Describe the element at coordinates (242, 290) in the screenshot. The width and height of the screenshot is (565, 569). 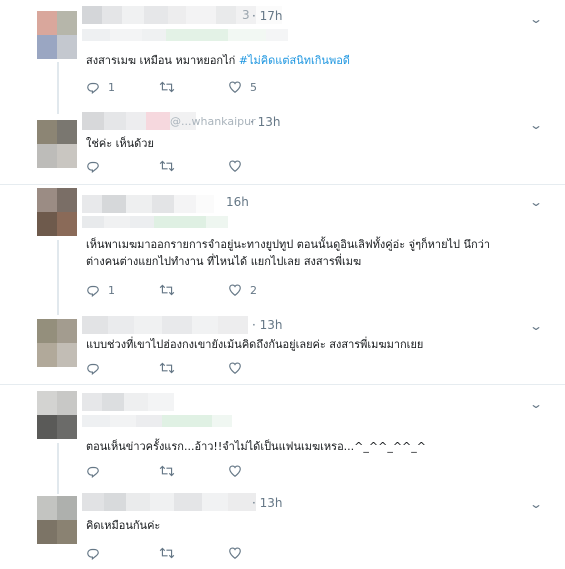
I see `like-button: 2` at that location.